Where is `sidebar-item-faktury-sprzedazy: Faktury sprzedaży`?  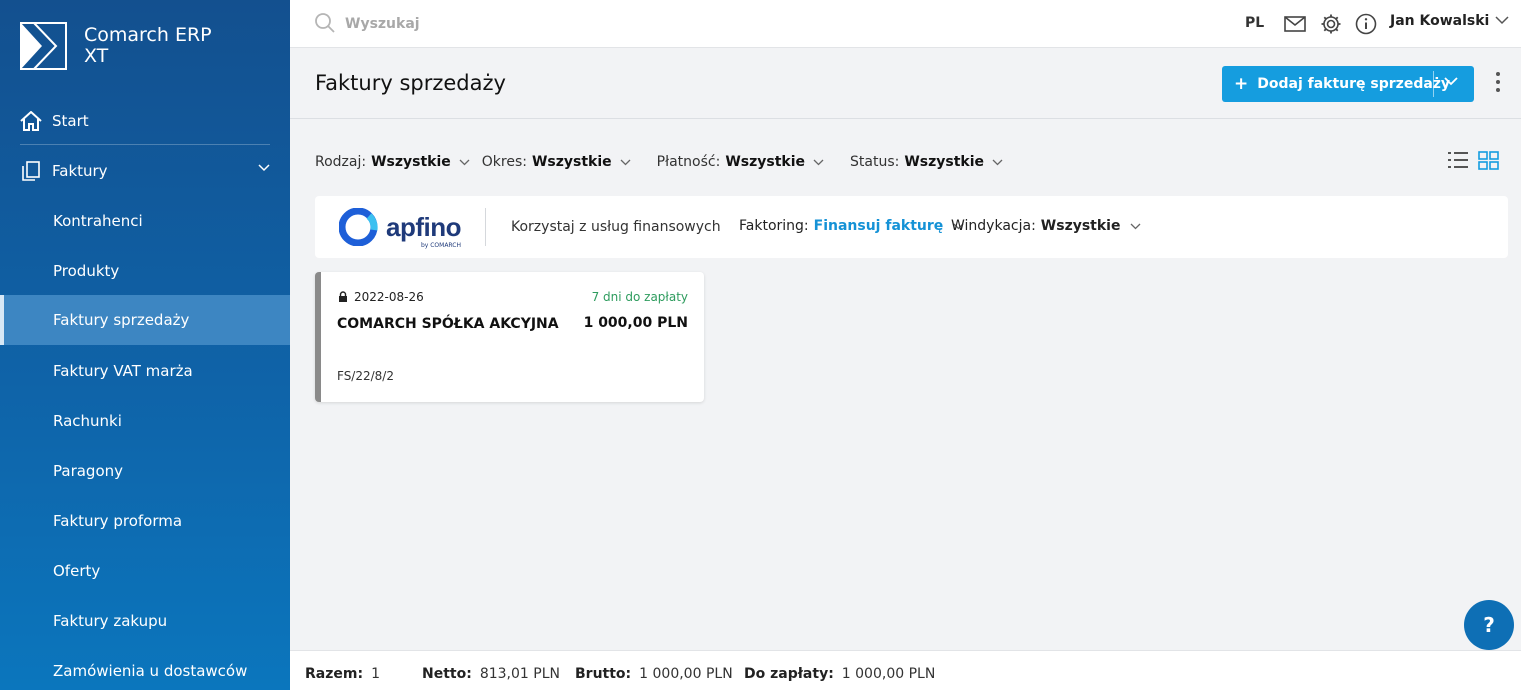
sidebar-item-faktury-sprzedazy: Faktury sprzedaży is located at coordinates (145, 320).